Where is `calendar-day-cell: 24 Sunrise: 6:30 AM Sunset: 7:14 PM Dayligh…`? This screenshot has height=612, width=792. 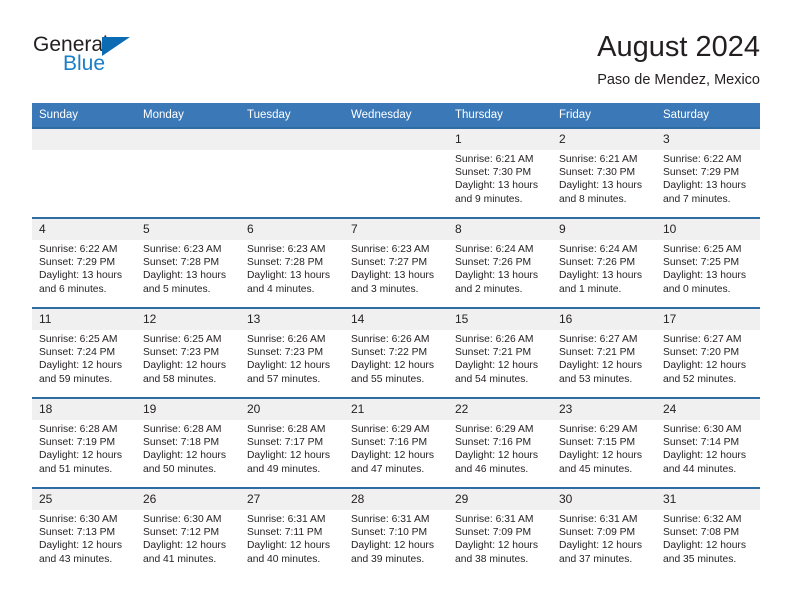
calendar-day-cell: 24 Sunrise: 6:30 AM Sunset: 7:14 PM Dayligh… is located at coordinates (708, 442).